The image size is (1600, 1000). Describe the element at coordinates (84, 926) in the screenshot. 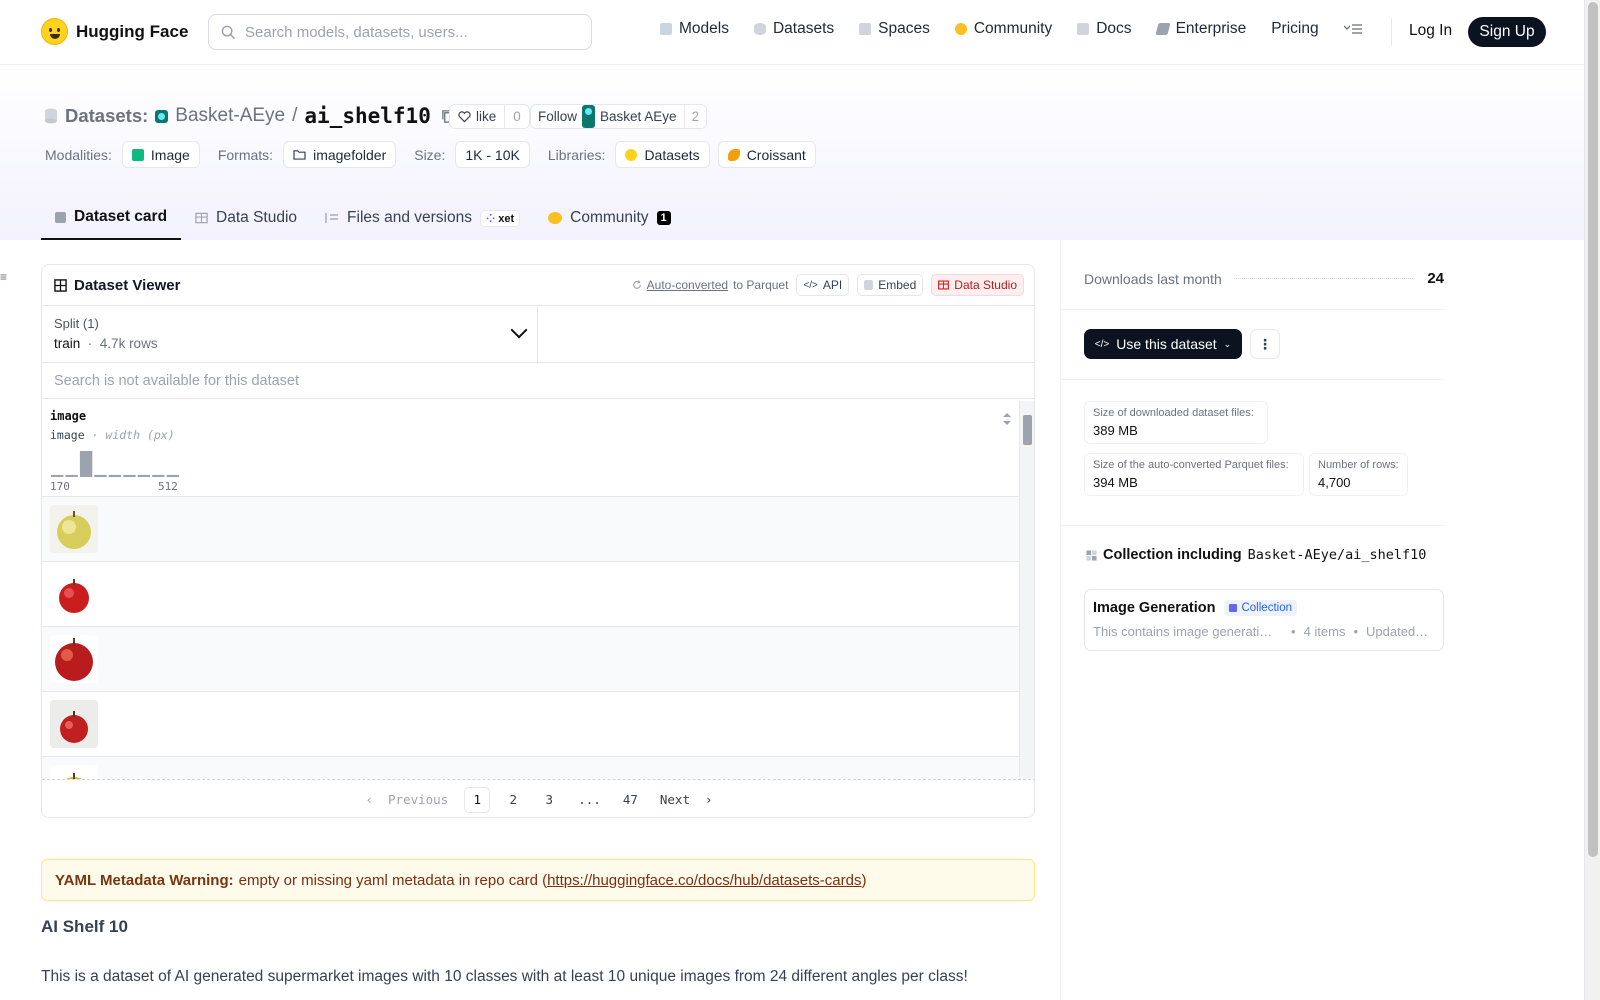

I see `card-heading: AI Shelf 10` at that location.